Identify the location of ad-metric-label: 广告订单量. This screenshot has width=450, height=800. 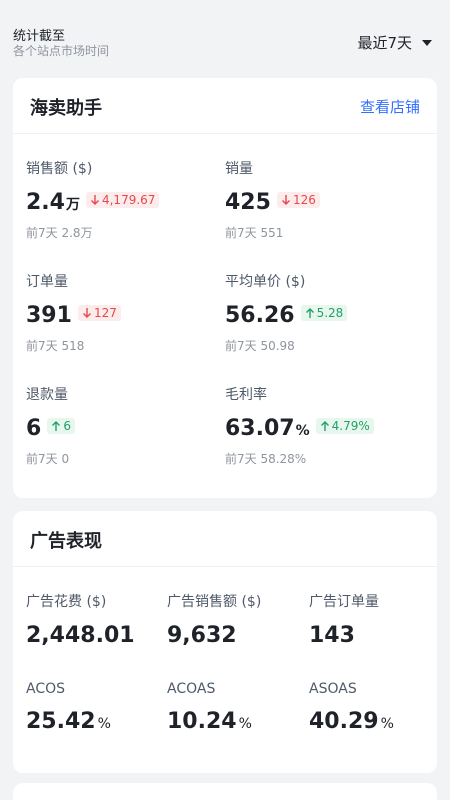
(344, 602).